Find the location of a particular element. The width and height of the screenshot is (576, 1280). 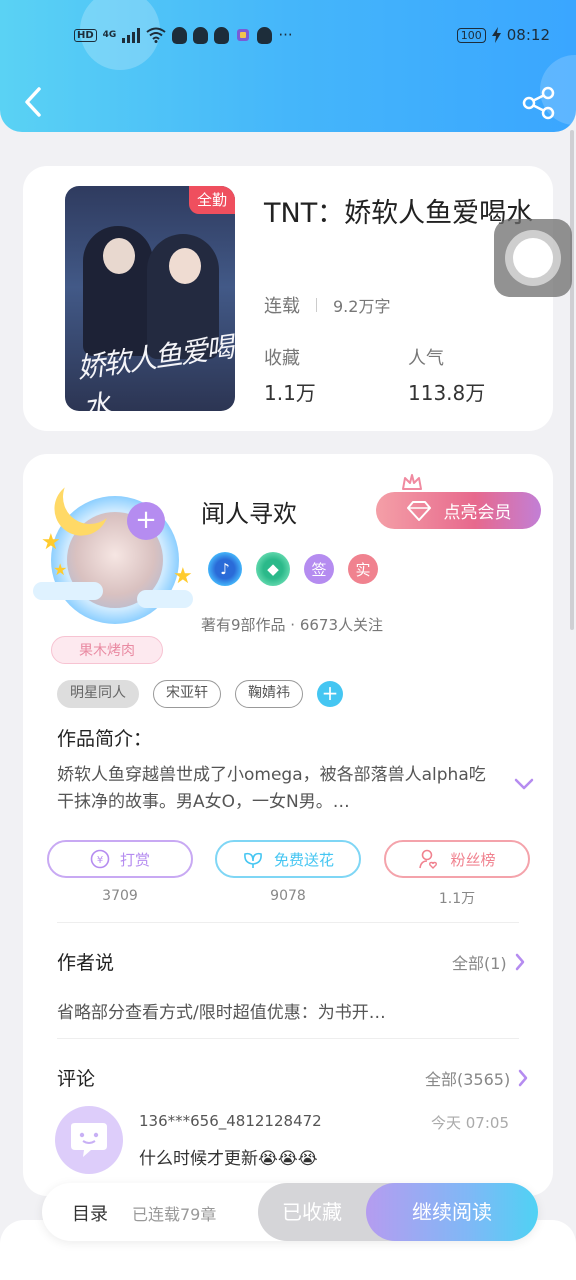

more-notifications: ··· is located at coordinates (285, 35).